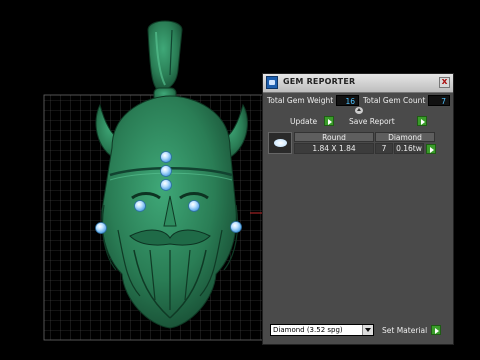  What do you see at coordinates (372, 121) in the screenshot?
I see `save-report-label: Save Report` at bounding box center [372, 121].